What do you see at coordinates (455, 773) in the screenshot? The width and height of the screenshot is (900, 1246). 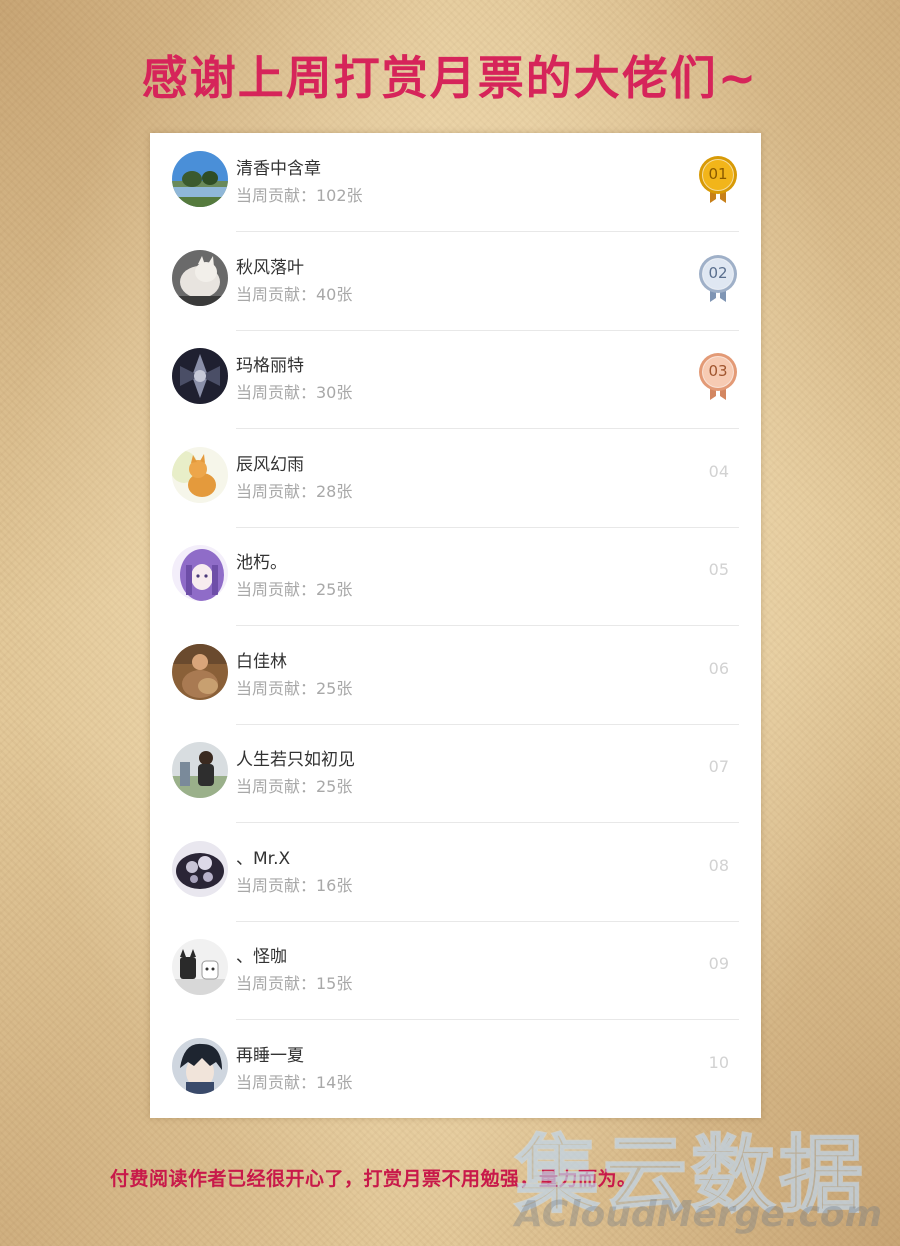 I see `leaderboard-row: 人生若只如初见 当周贡献：25张 07` at bounding box center [455, 773].